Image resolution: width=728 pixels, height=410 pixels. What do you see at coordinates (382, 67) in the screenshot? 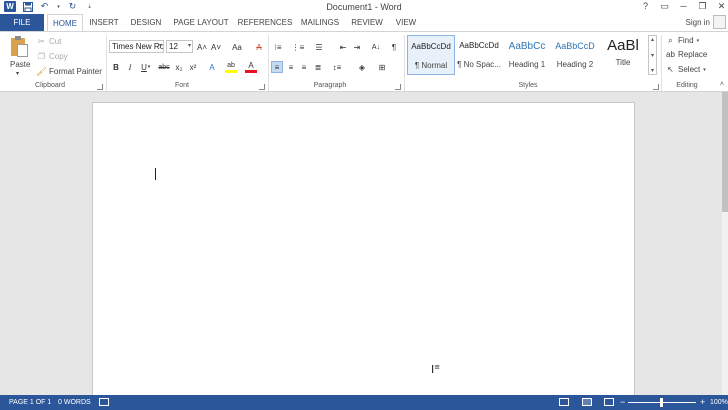
I see `borders-icon: ⊞` at bounding box center [382, 67].